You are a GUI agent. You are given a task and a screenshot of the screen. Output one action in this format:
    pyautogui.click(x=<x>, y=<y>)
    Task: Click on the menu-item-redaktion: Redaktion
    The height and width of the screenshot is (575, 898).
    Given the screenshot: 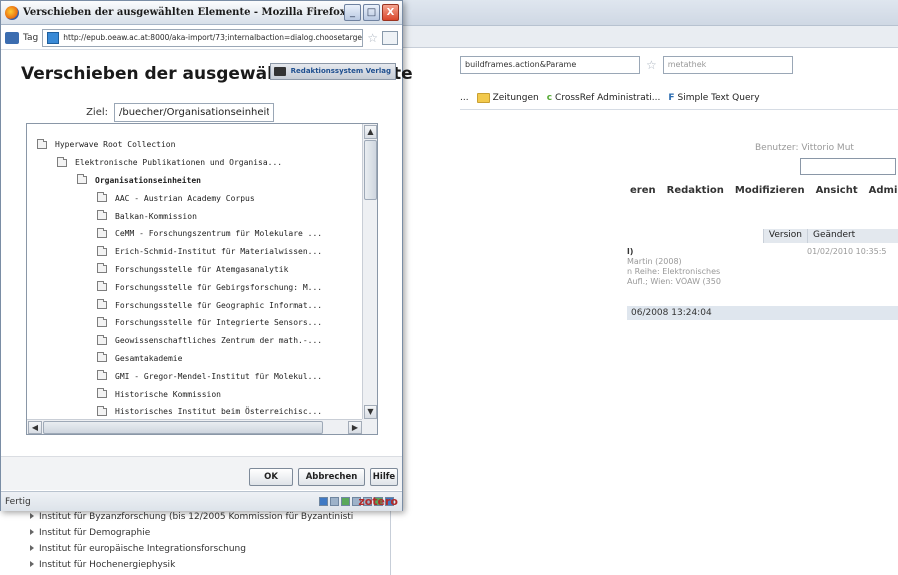 What is the action you would take?
    pyautogui.click(x=695, y=190)
    